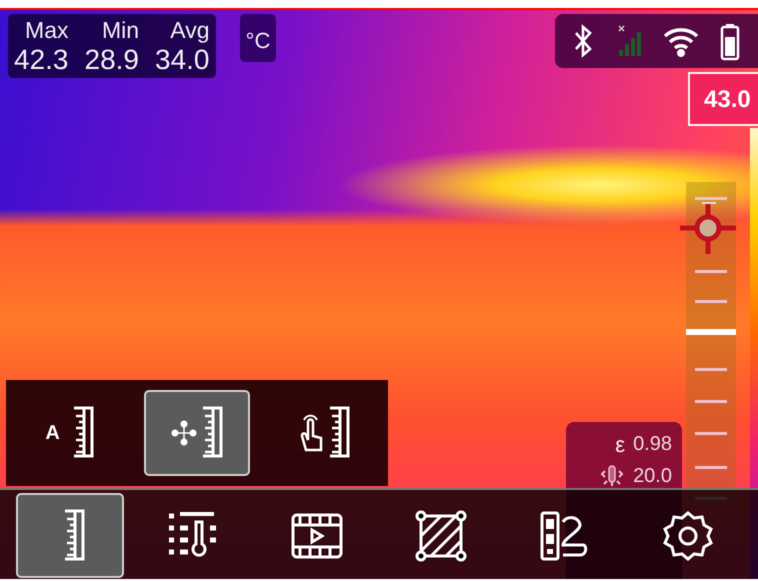 This screenshot has height=581, width=758. I want to click on slider-thumb, so click(711, 332).